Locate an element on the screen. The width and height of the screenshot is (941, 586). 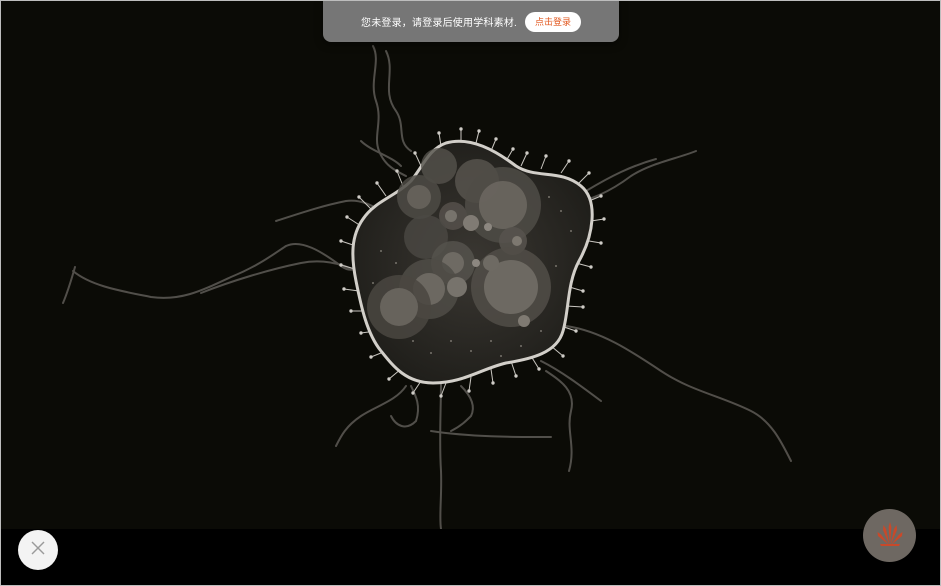
brand-button is located at coordinates (889, 535).